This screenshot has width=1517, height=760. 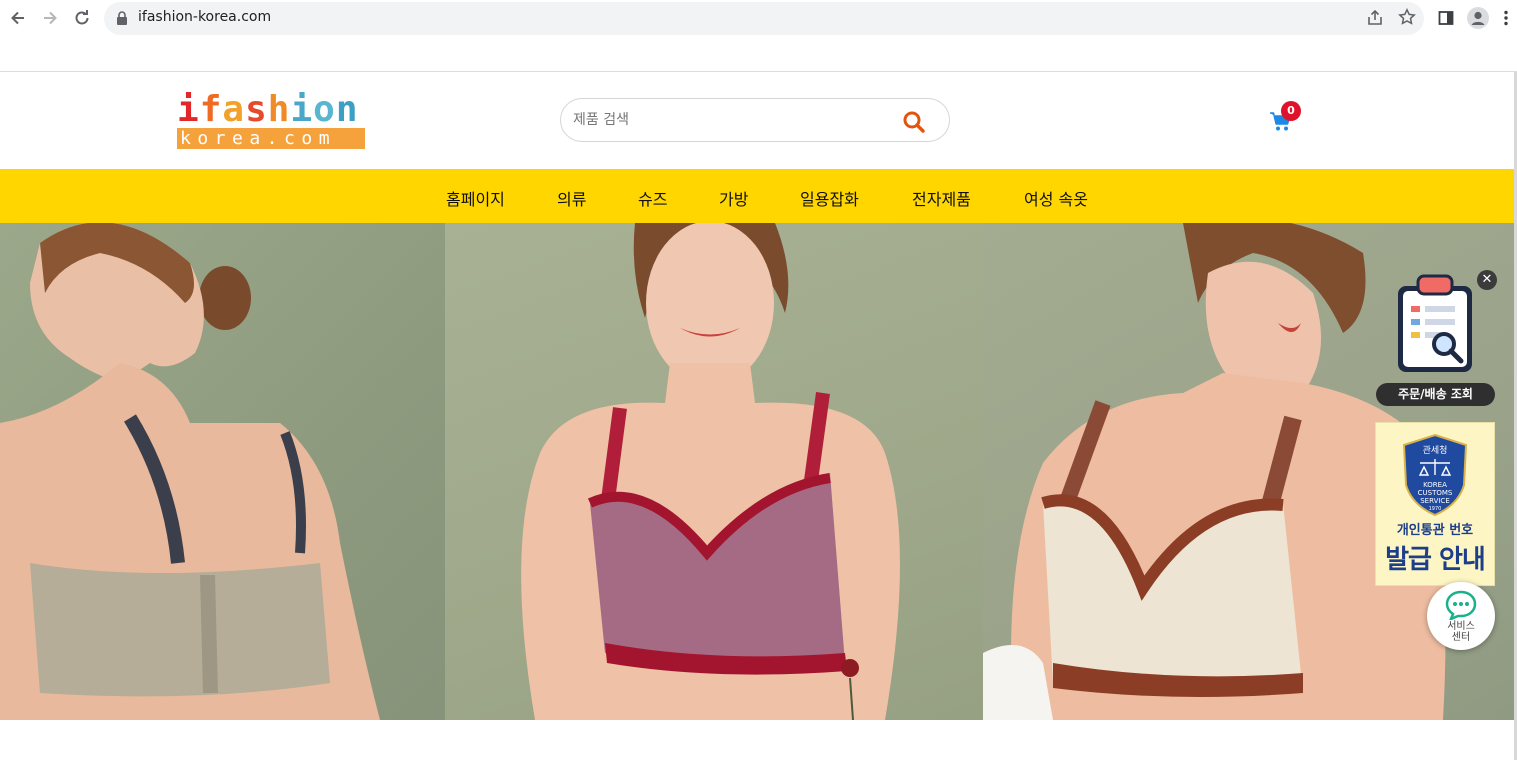 I want to click on nav-item-shoes: 슈즈, so click(x=652, y=198).